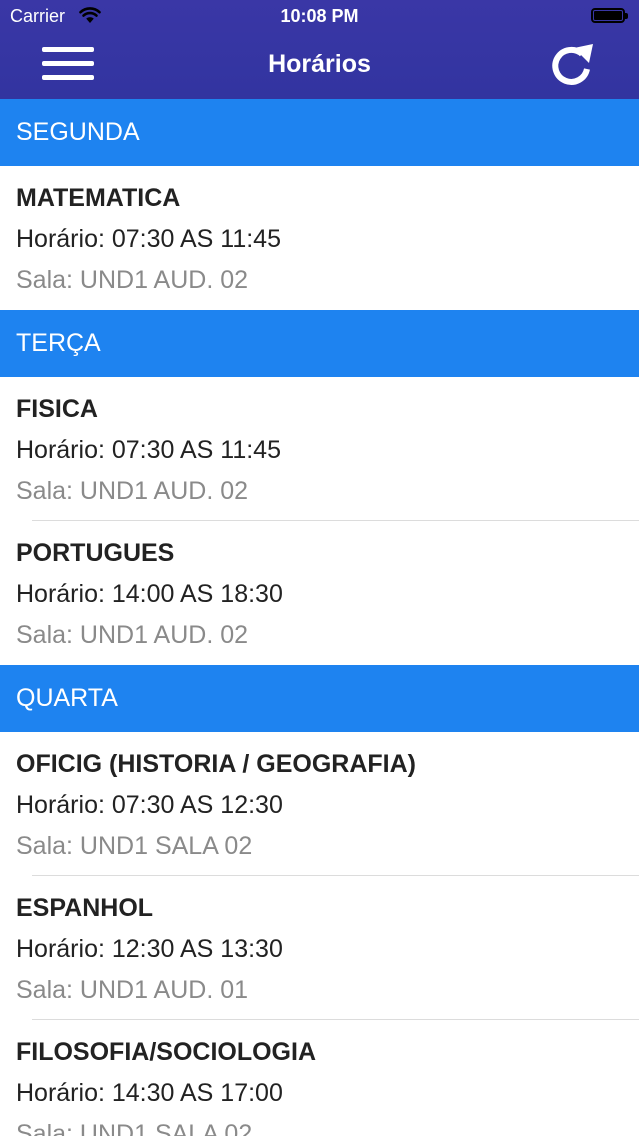  What do you see at coordinates (216, 764) in the screenshot?
I see `subject-label: OFICIG (HISTORIA / GEOGRAFIA)` at bounding box center [216, 764].